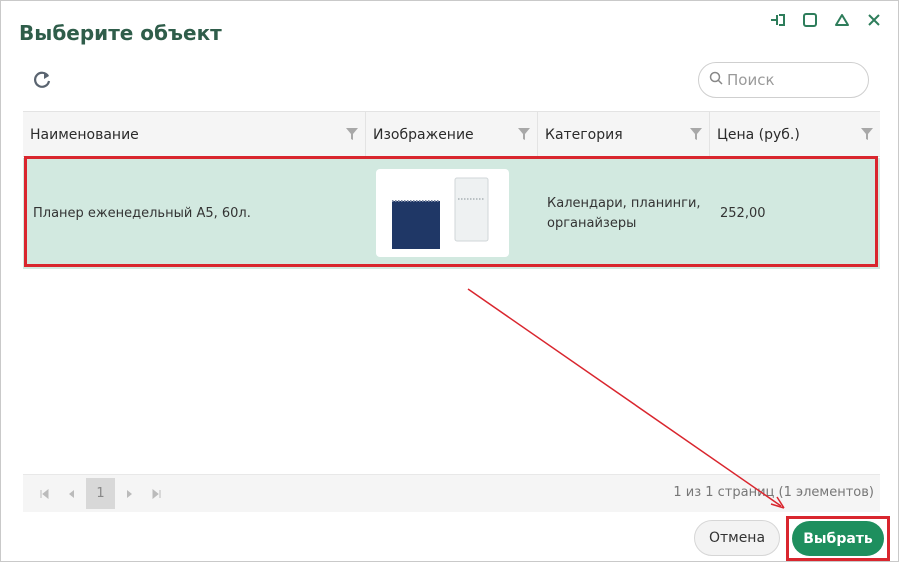 The height and width of the screenshot is (563, 899). I want to click on product-image, so click(442, 213).